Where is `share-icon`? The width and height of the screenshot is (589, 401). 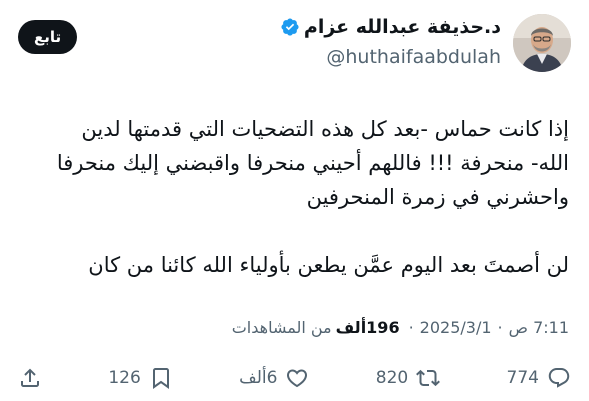 share-icon is located at coordinates (30, 378).